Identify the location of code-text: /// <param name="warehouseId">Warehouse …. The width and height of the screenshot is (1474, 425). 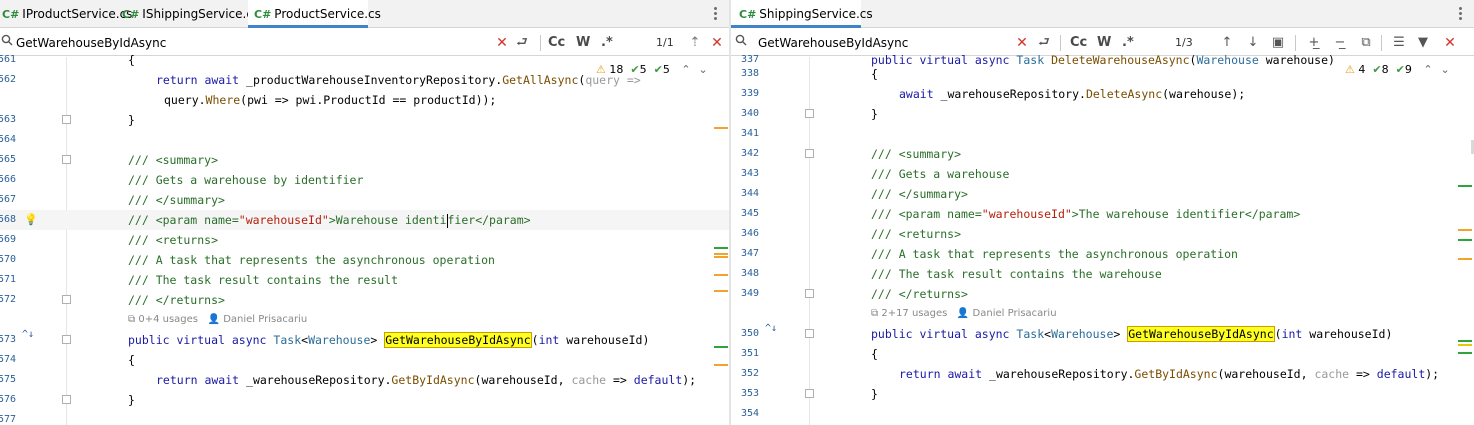
(329, 220).